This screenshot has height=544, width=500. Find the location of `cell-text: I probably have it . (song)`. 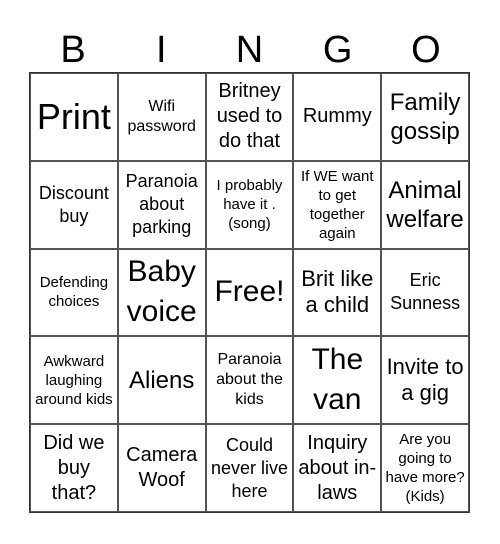

cell-text: I probably have it . (song) is located at coordinates (249, 205).